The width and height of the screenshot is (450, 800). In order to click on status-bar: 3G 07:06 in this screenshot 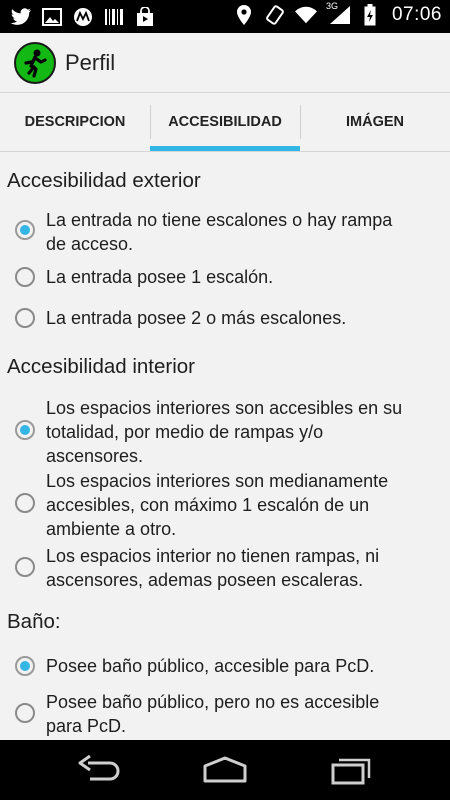, I will do `click(225, 16)`.